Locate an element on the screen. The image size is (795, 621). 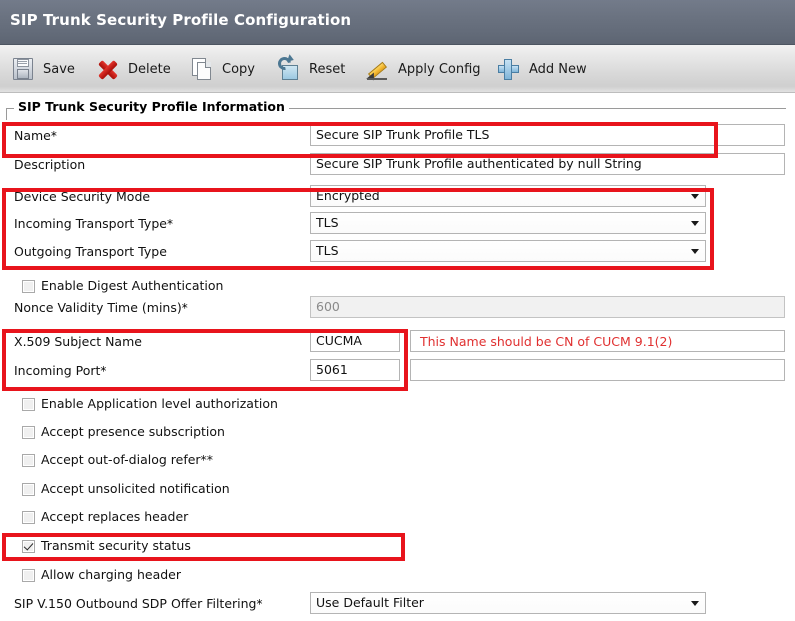
enable-application-level-authorization-label: Enable Application level authorization is located at coordinates (159, 403).